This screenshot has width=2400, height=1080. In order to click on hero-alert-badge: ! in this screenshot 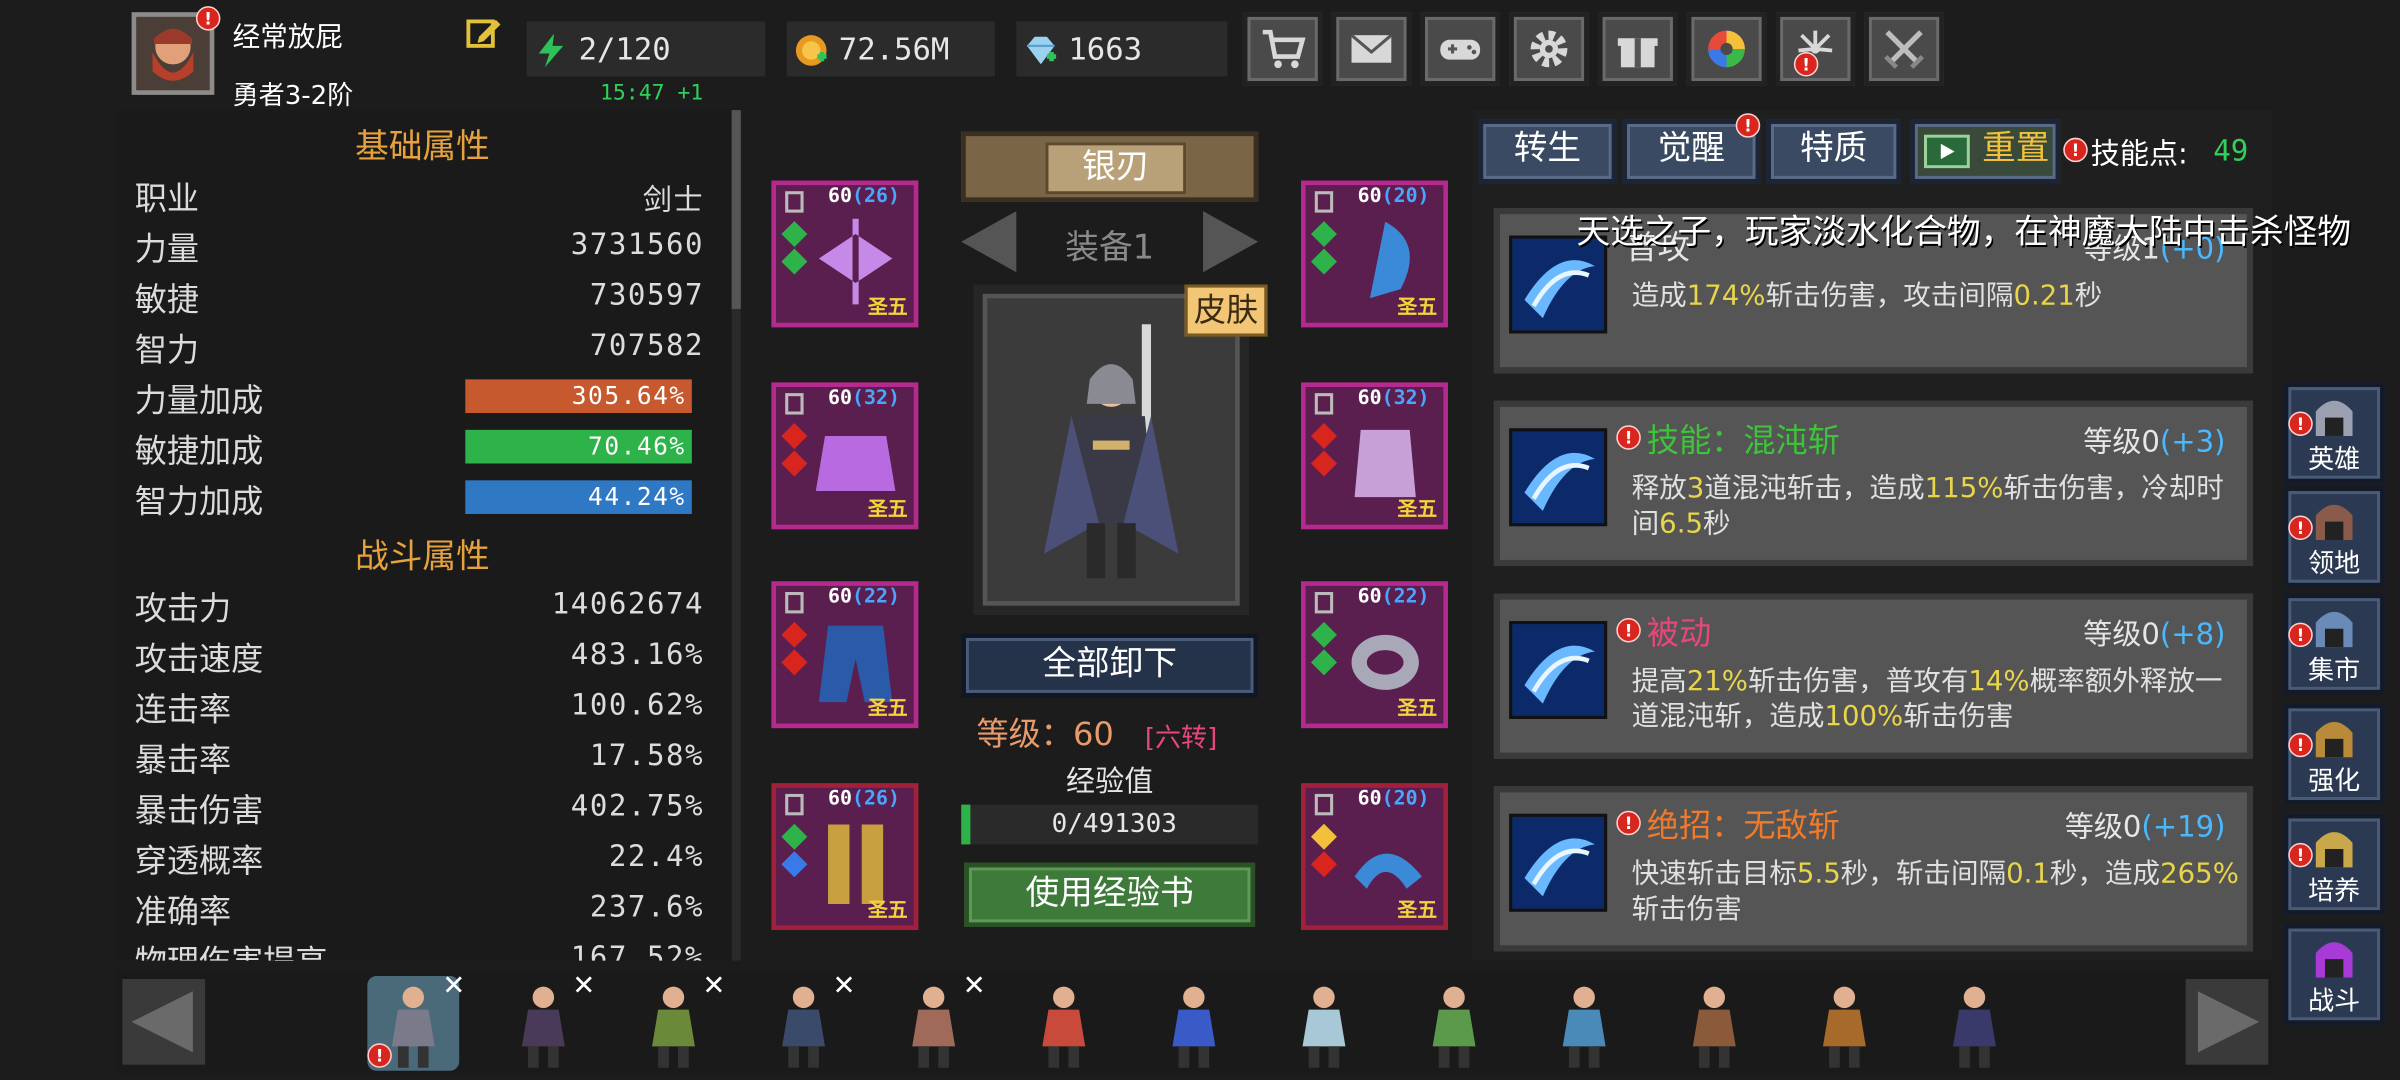, I will do `click(379, 1055)`.